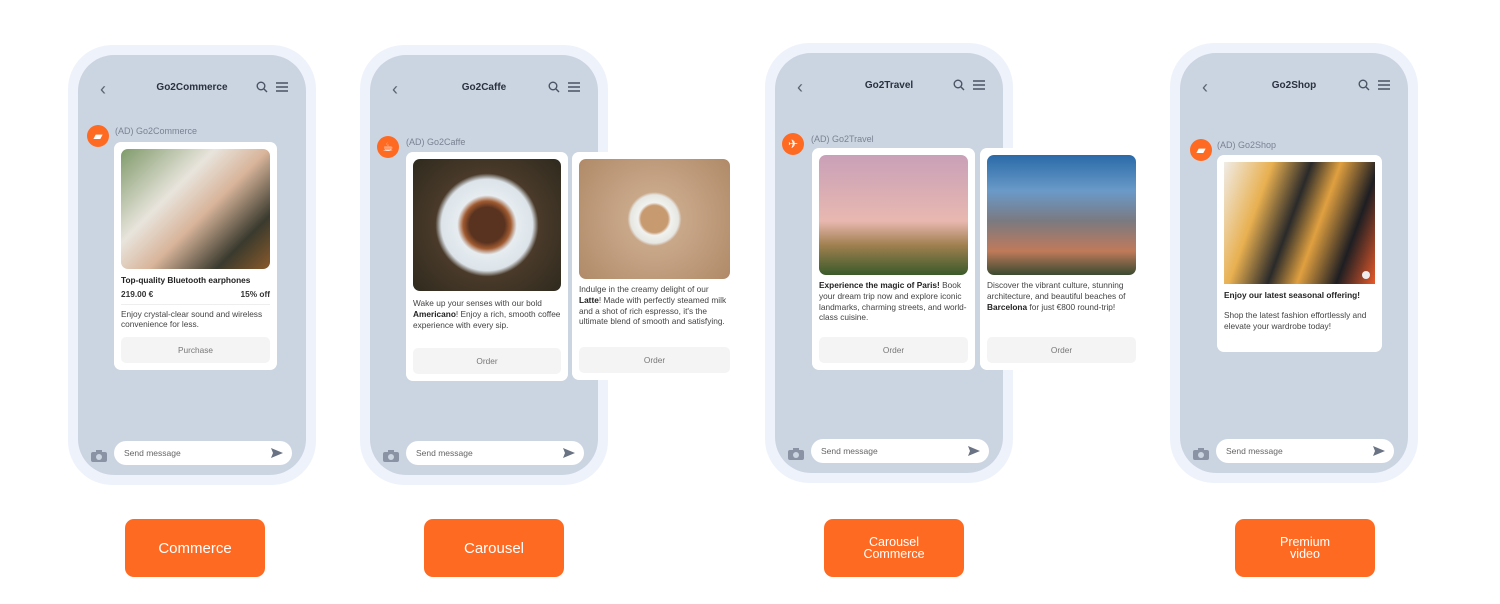 The height and width of the screenshot is (604, 1500). What do you see at coordinates (889, 85) in the screenshot?
I see `chat-title: Go2Travel` at bounding box center [889, 85].